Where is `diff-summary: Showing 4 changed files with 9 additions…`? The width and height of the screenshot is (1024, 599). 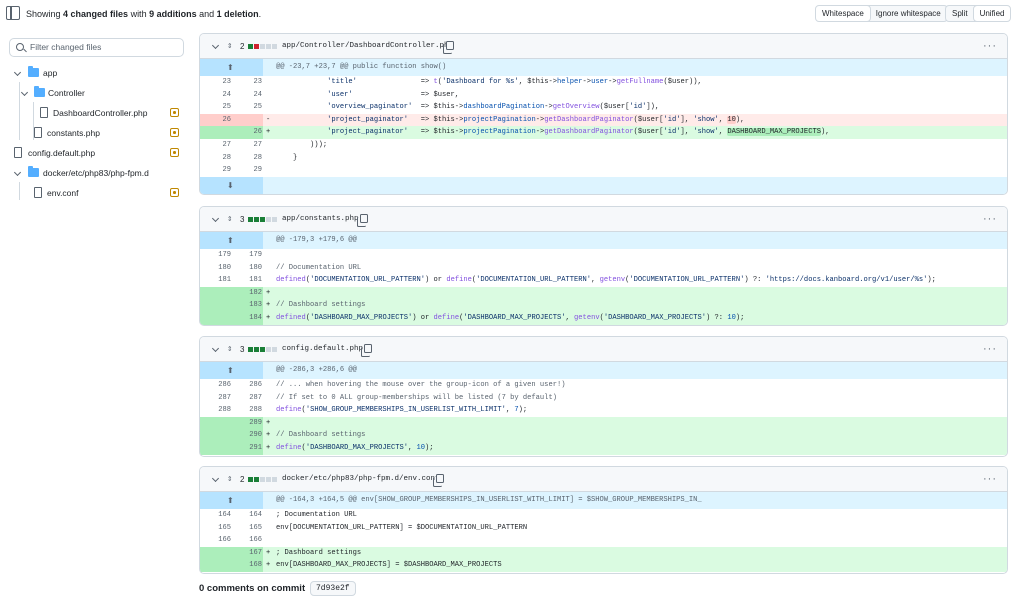 diff-summary: Showing 4 changed files with 9 additions… is located at coordinates (144, 14).